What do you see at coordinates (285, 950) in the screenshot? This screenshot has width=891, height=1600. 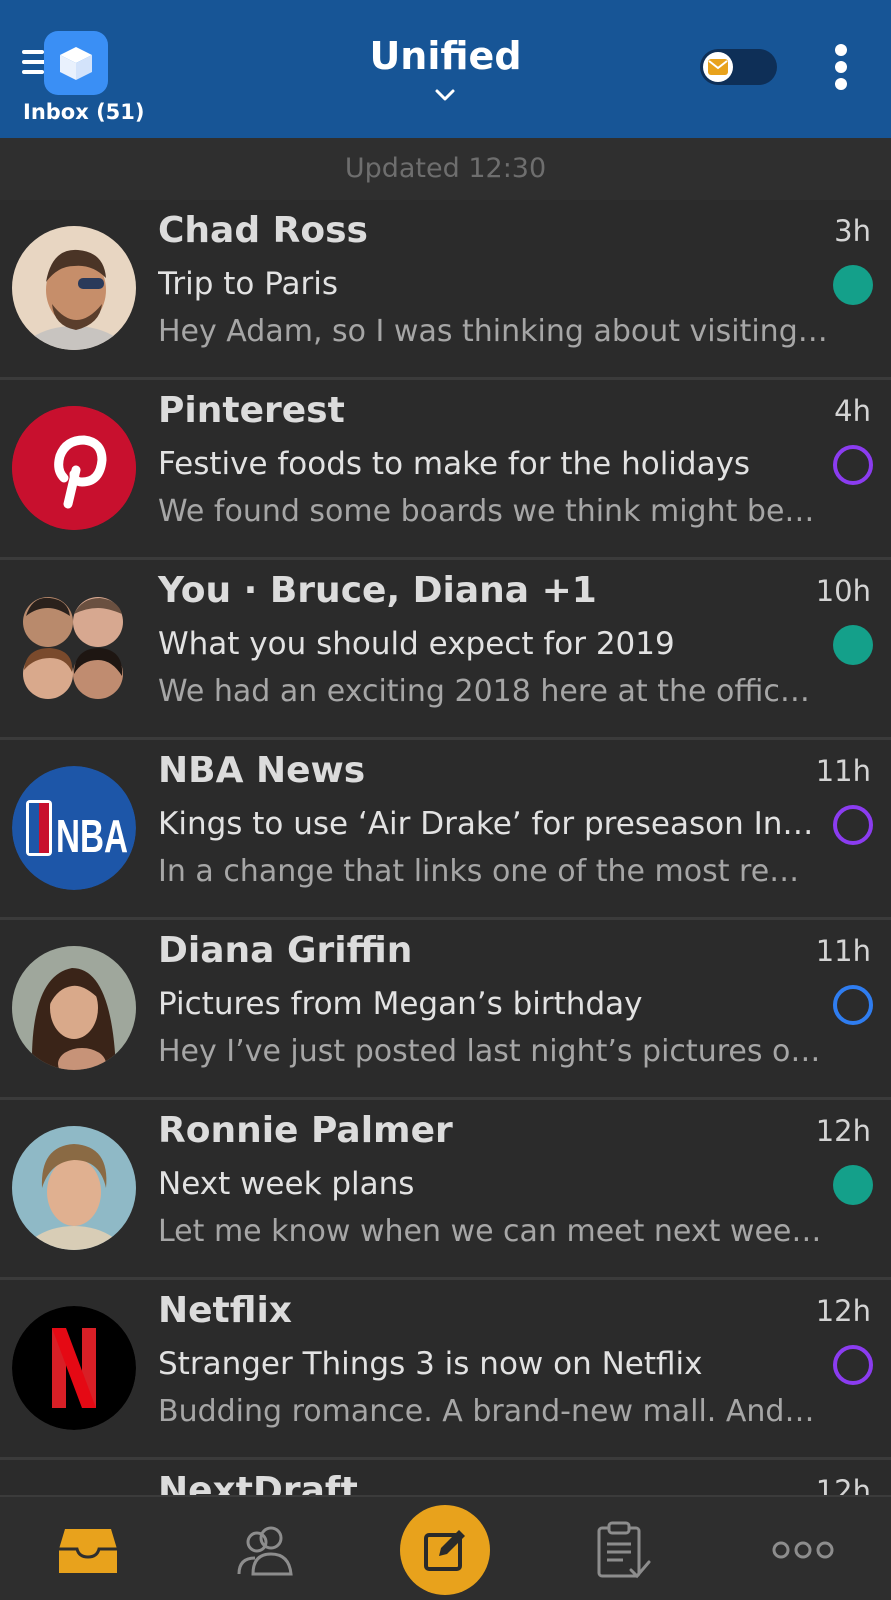 I see `sender-name: Diana Griffin` at bounding box center [285, 950].